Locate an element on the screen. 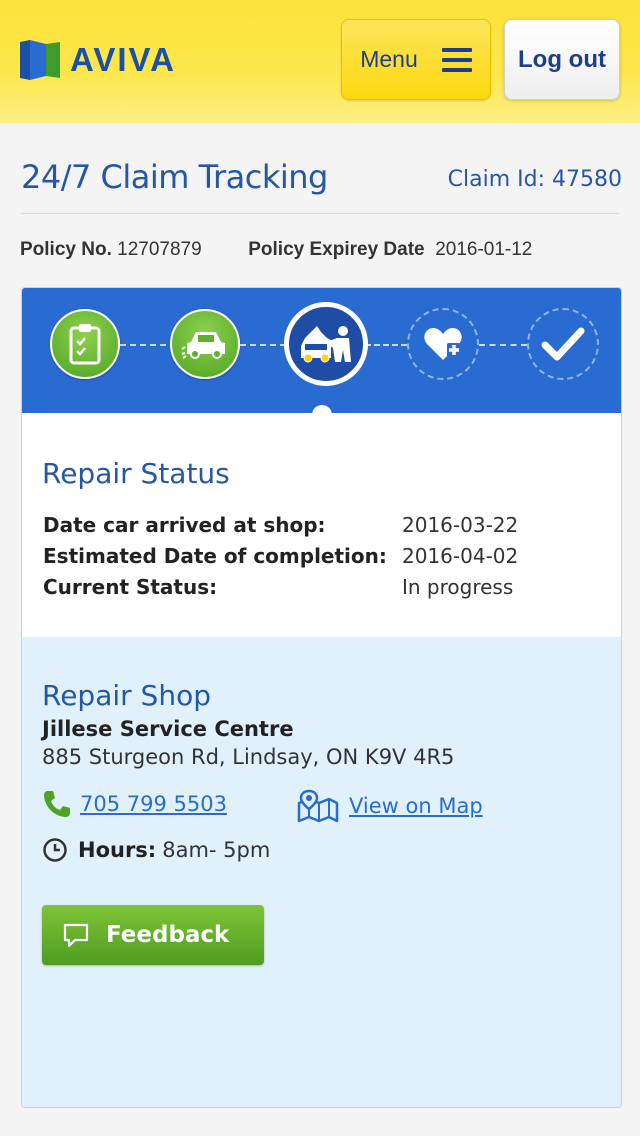 The height and width of the screenshot is (1136, 640). repair-shop-title: Repair Shop is located at coordinates (126, 695).